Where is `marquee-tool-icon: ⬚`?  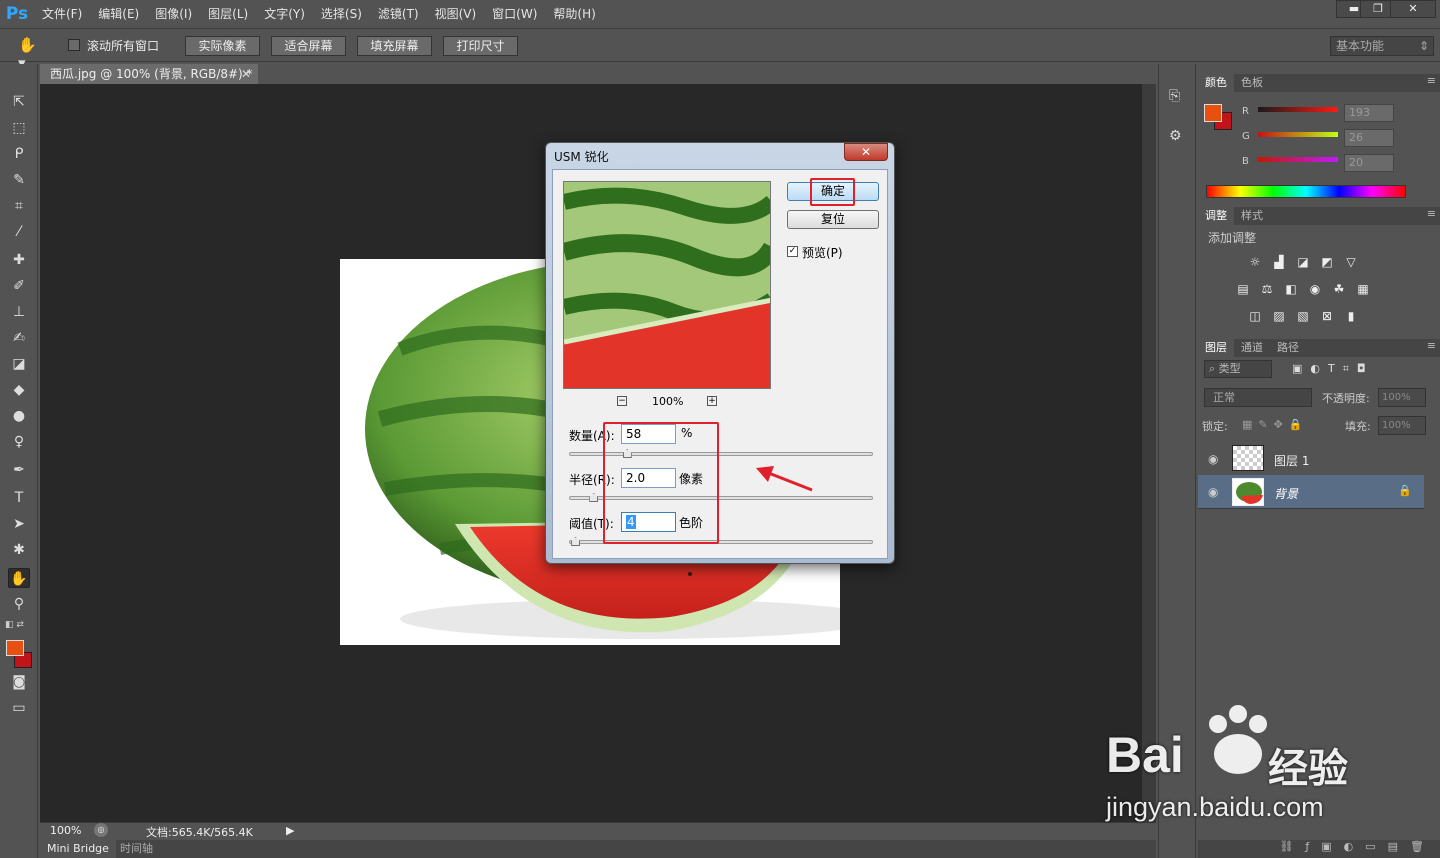 marquee-tool-icon: ⬚ is located at coordinates (19, 128).